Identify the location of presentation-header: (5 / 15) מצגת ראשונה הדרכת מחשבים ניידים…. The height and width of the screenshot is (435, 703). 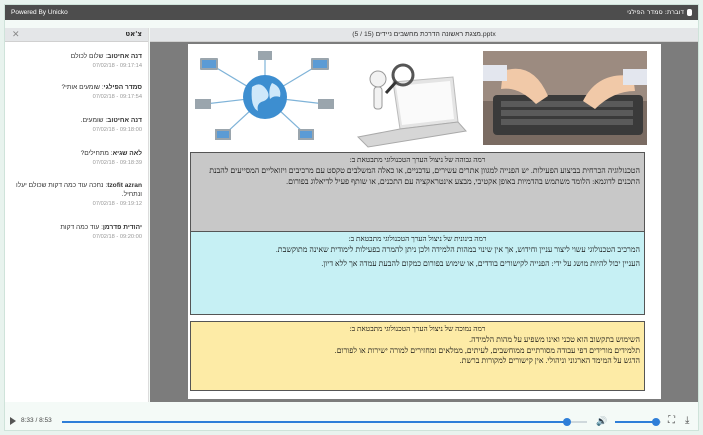
(424, 35).